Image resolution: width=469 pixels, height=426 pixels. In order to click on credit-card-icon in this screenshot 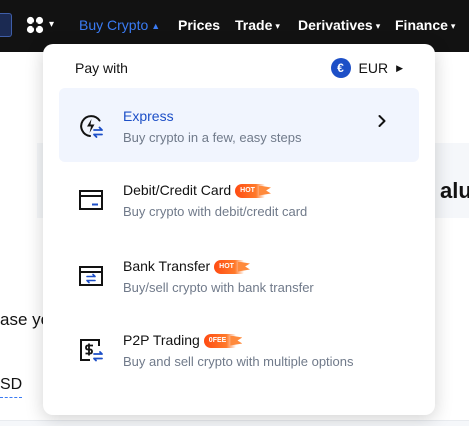, I will do `click(91, 200)`.